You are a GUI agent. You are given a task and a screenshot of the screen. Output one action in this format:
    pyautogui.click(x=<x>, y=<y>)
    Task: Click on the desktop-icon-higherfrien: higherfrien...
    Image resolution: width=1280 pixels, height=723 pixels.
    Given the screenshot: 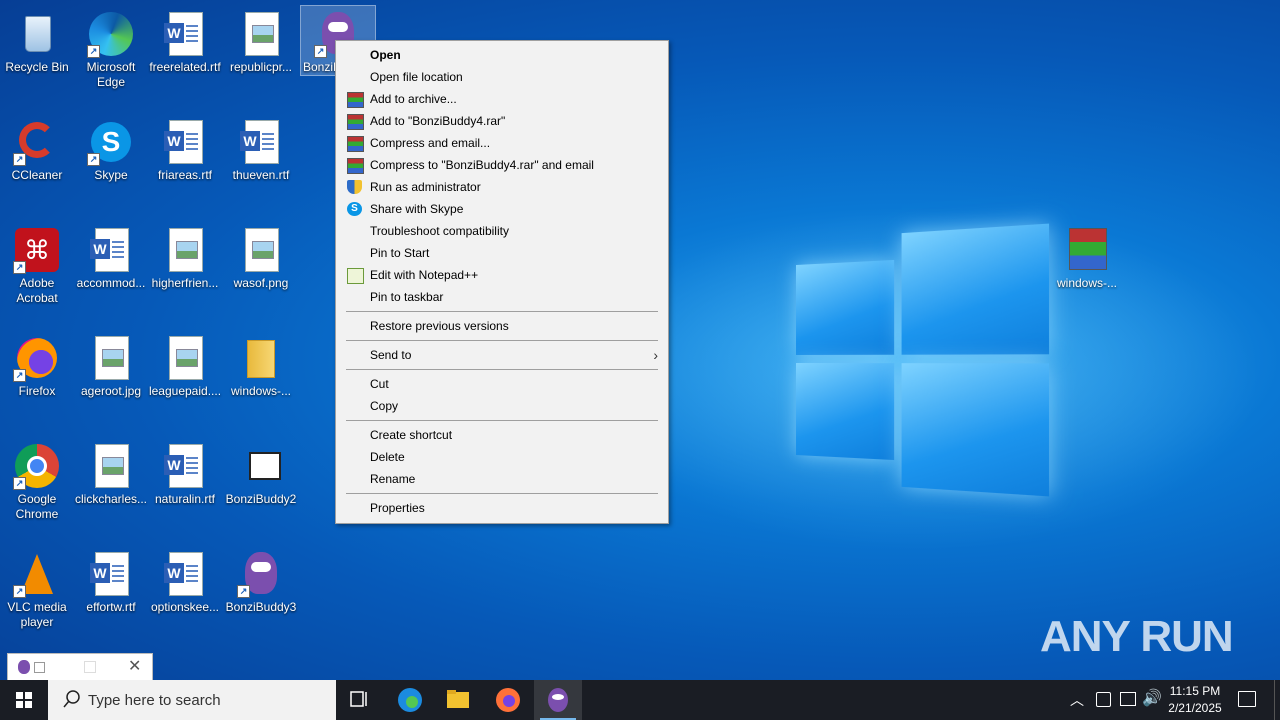 What is the action you would take?
    pyautogui.click(x=185, y=256)
    